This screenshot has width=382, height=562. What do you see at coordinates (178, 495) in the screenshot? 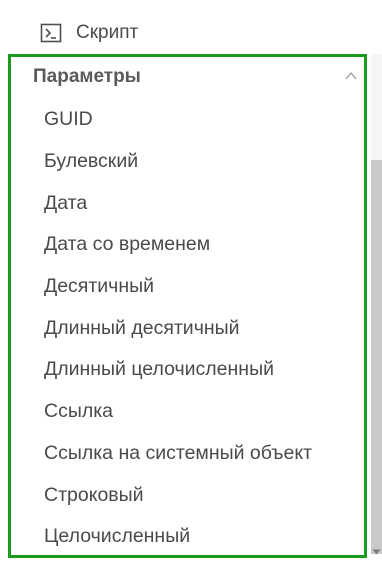
I see `parameter-item-string: Строковый` at bounding box center [178, 495].